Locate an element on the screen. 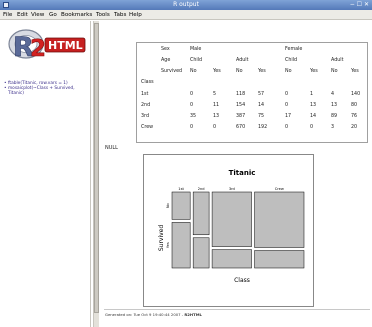 The image size is (372, 327). x-axis-label: Class is located at coordinates (242, 280).